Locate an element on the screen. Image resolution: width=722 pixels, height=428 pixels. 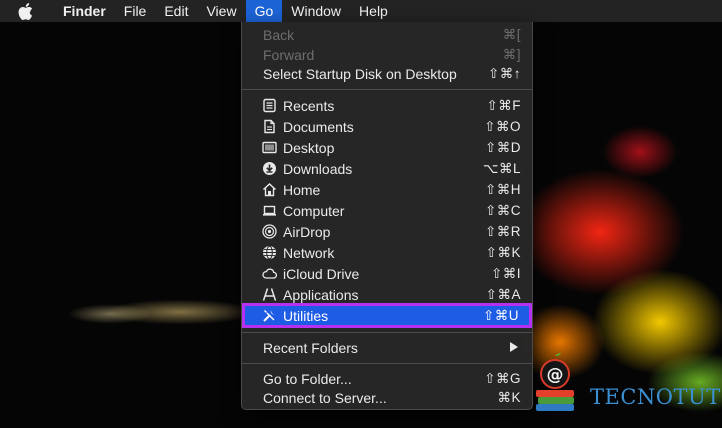
menu-item-connect-to-server: Connect to Server... ⌘K is located at coordinates (387, 397).